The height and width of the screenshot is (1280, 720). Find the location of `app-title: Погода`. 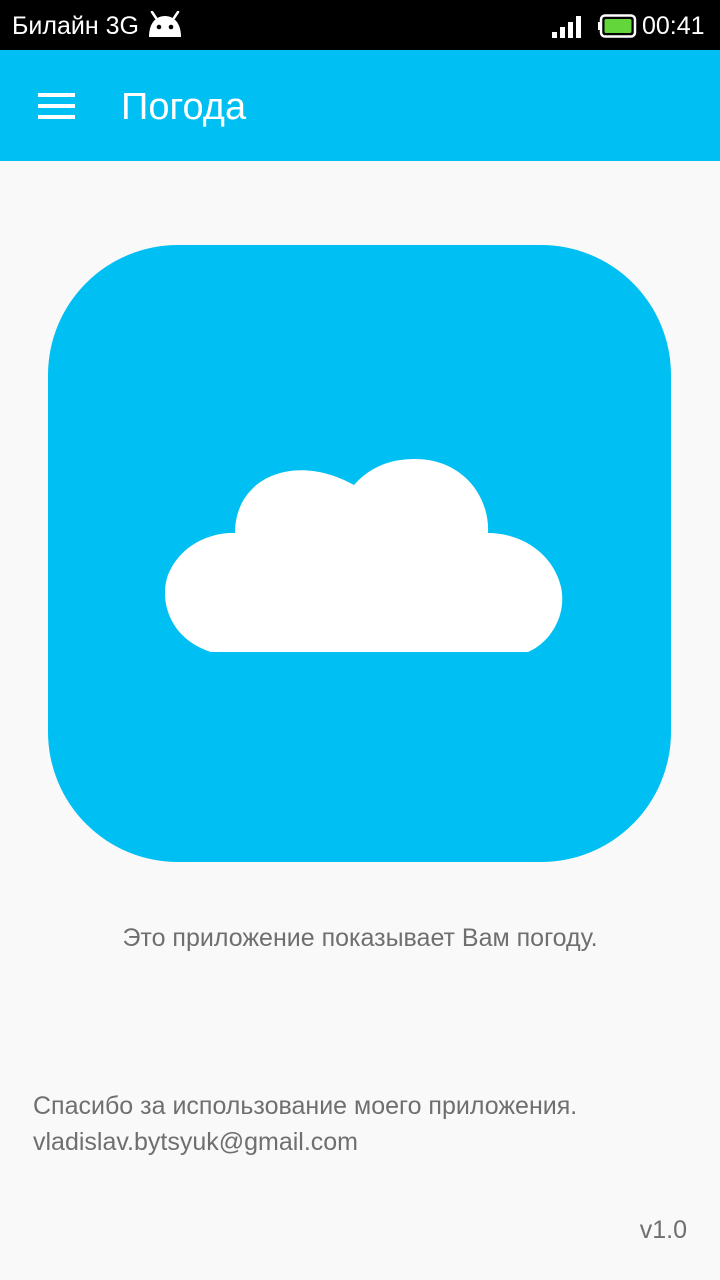

app-title: Погода is located at coordinates (184, 107).